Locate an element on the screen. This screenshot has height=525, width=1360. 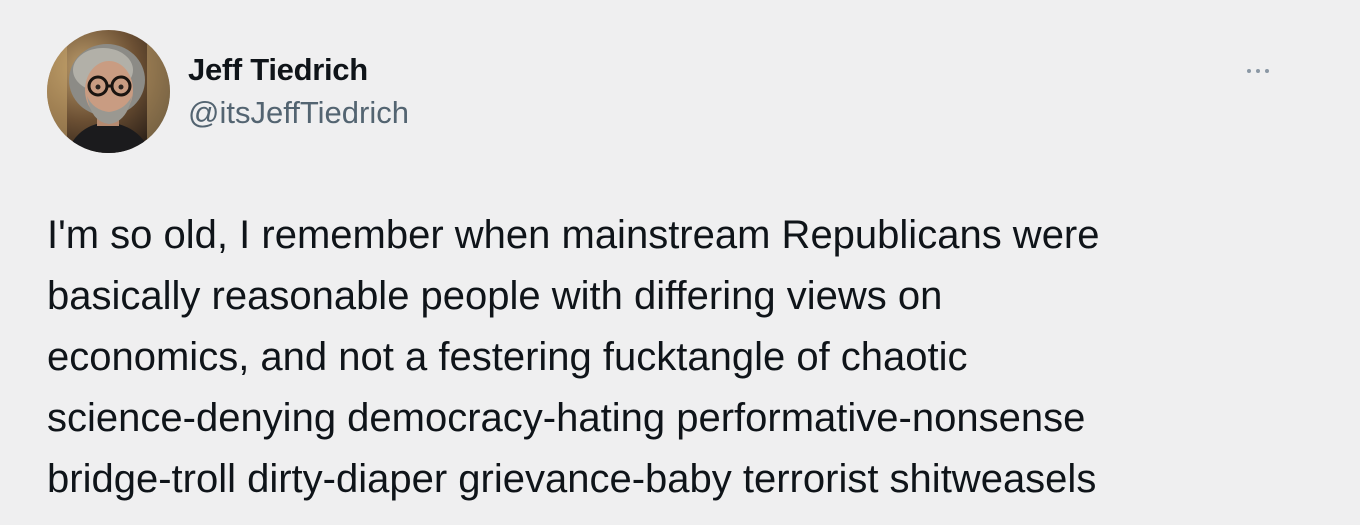
author-display-name: Jeff Tiedrich is located at coordinates (278, 70).